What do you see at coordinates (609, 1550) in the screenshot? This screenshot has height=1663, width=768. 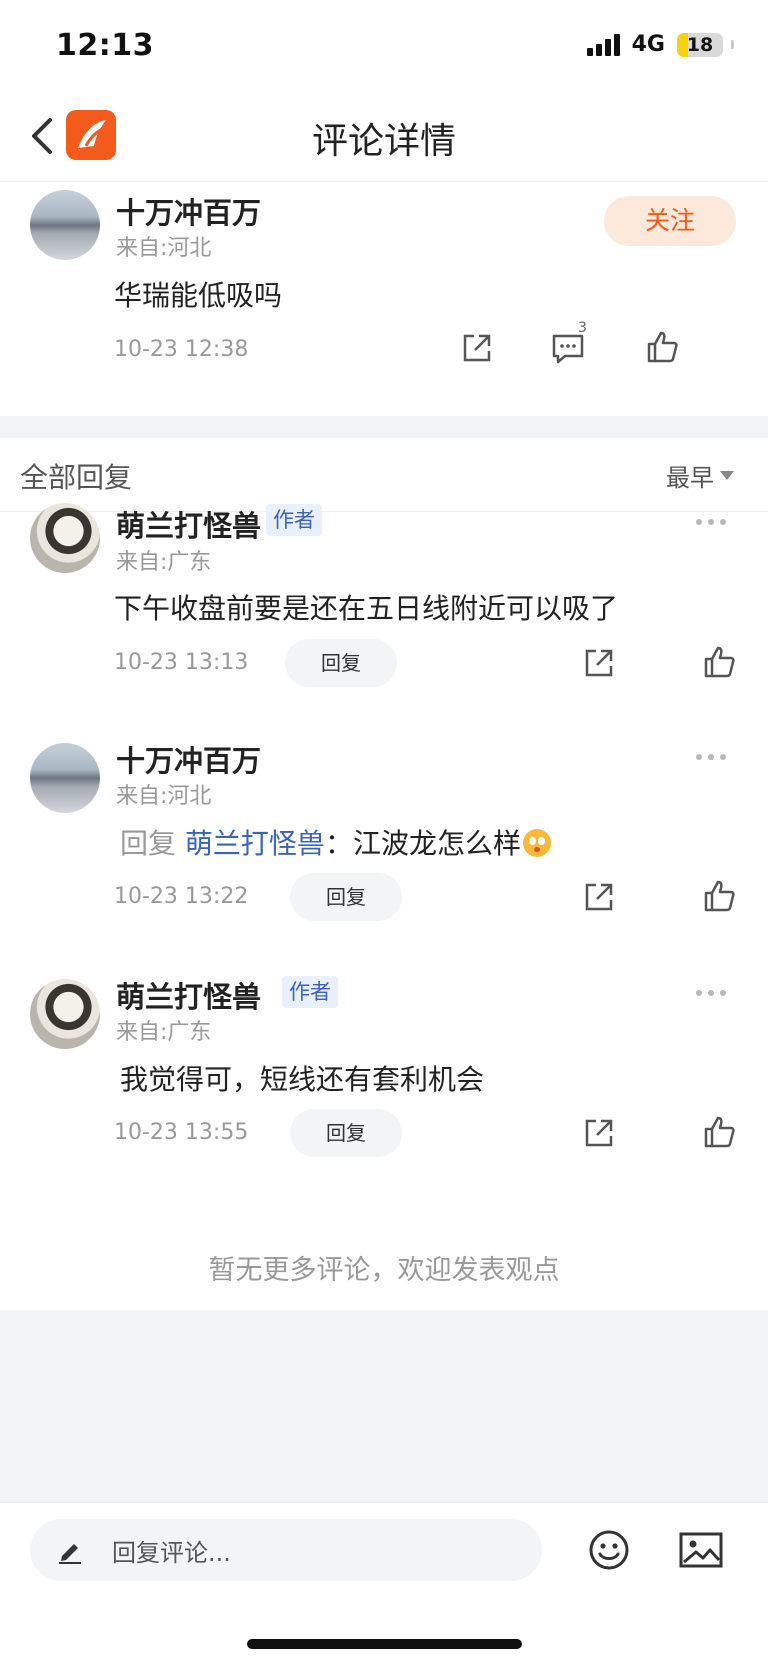 I see `emoji-icon` at bounding box center [609, 1550].